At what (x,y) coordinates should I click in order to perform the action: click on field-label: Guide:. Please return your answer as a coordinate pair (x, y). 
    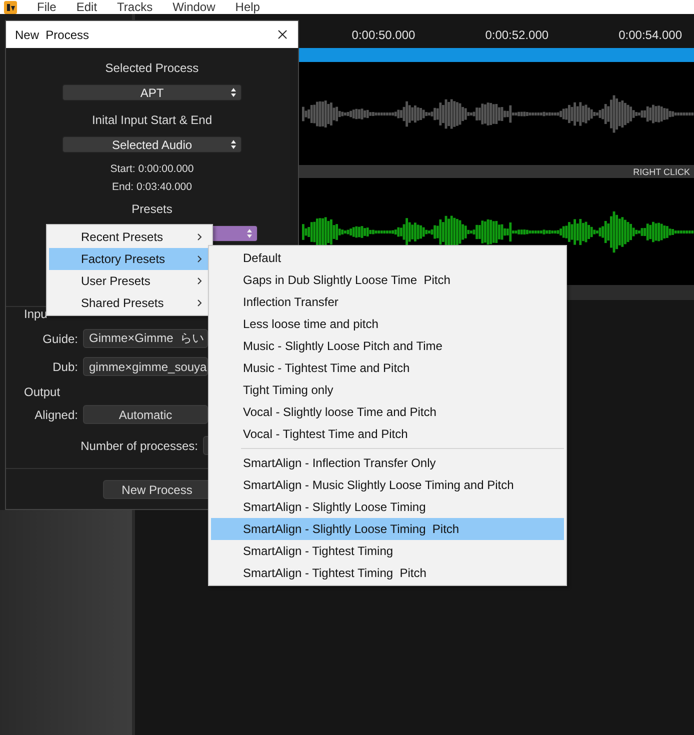
    Looking at the image, I should click on (60, 339).